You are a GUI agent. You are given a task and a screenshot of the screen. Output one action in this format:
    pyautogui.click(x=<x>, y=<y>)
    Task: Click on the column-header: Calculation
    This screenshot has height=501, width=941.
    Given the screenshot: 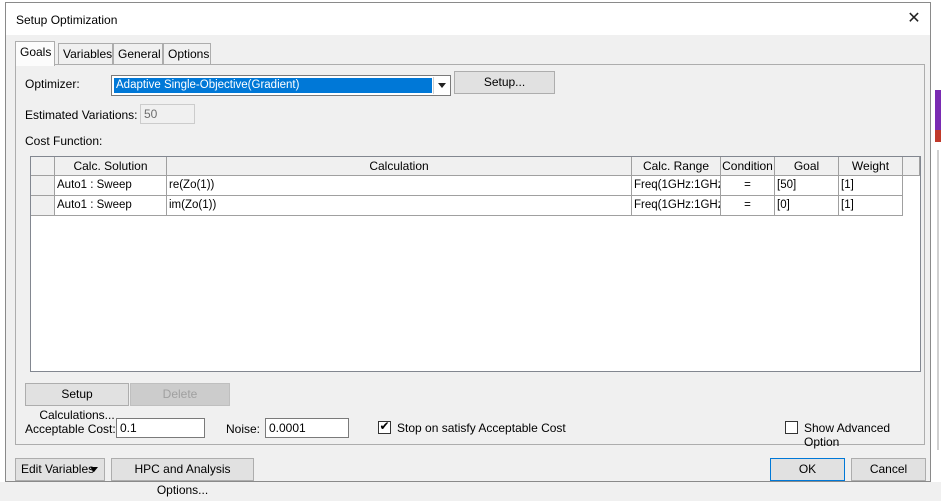 What is the action you would take?
    pyautogui.click(x=399, y=166)
    